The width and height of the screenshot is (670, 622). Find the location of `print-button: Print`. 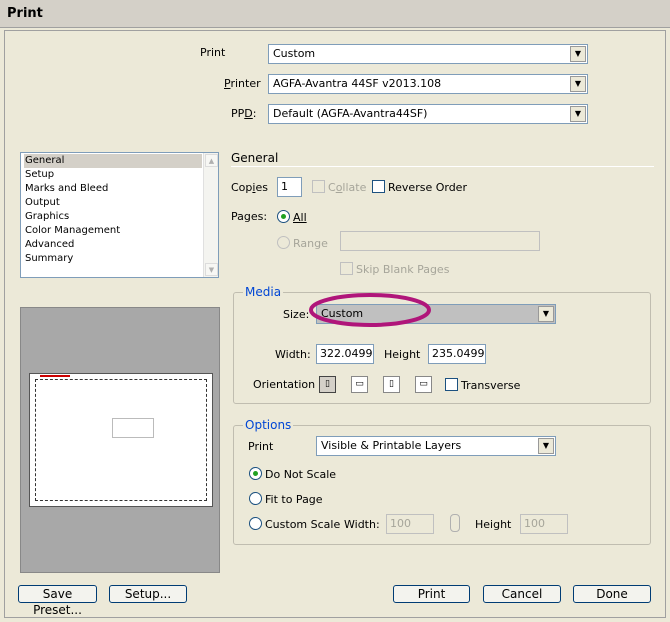

print-button: Print is located at coordinates (431, 594).